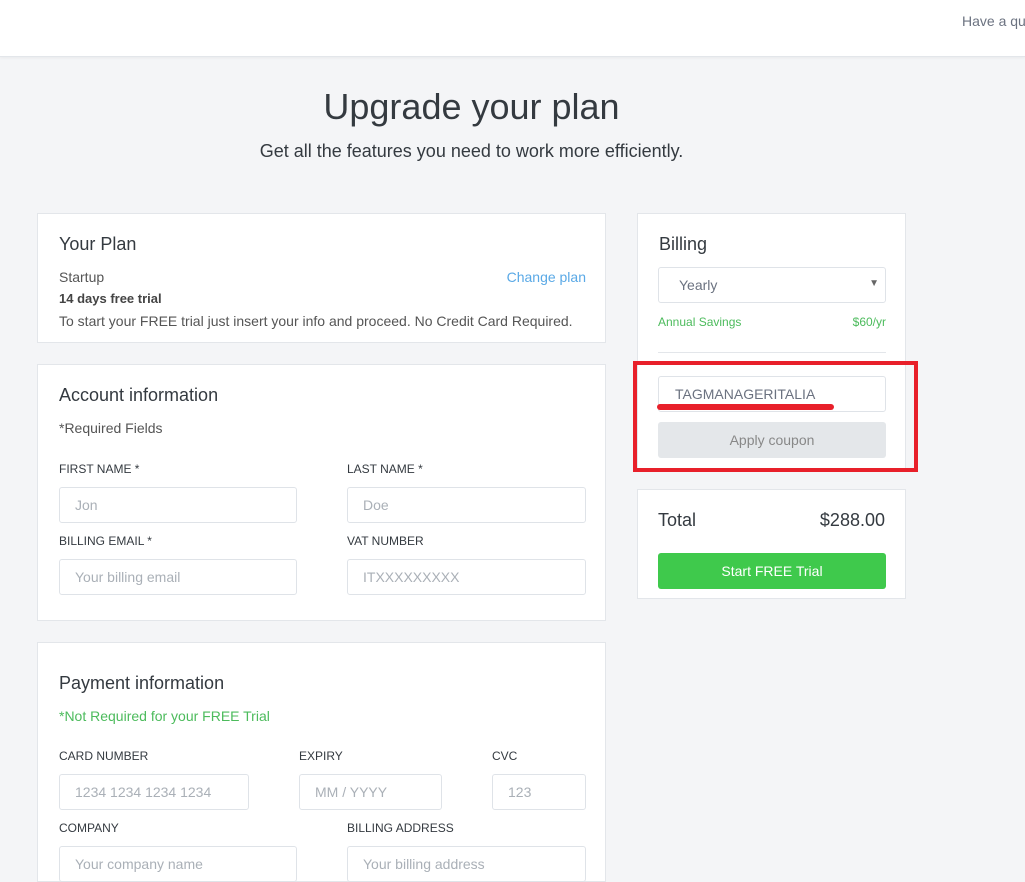  I want to click on savings-label: Annual Savings, so click(700, 322).